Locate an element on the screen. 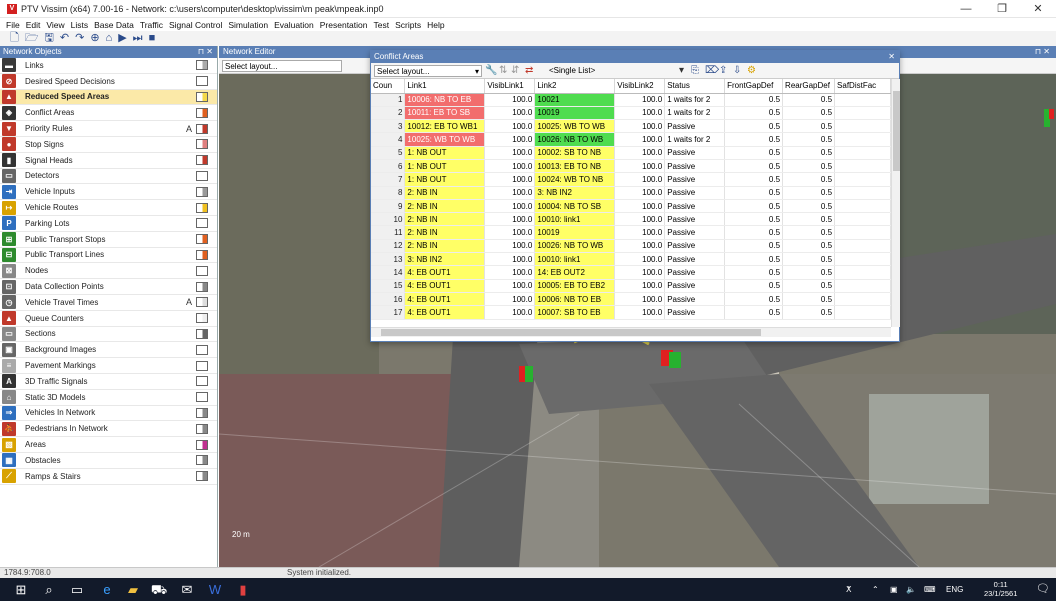 The height and width of the screenshot is (601, 1056). list-mode-select: <Single List> is located at coordinates (612, 71).